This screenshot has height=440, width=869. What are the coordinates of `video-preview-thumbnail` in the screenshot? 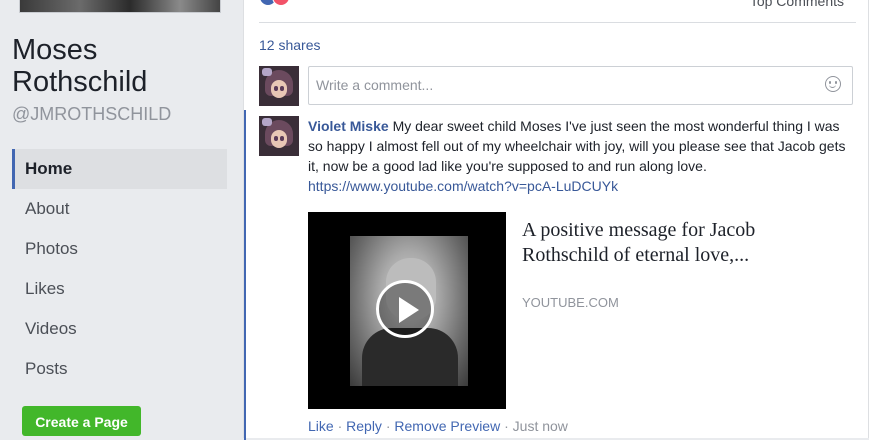 It's located at (407, 310).